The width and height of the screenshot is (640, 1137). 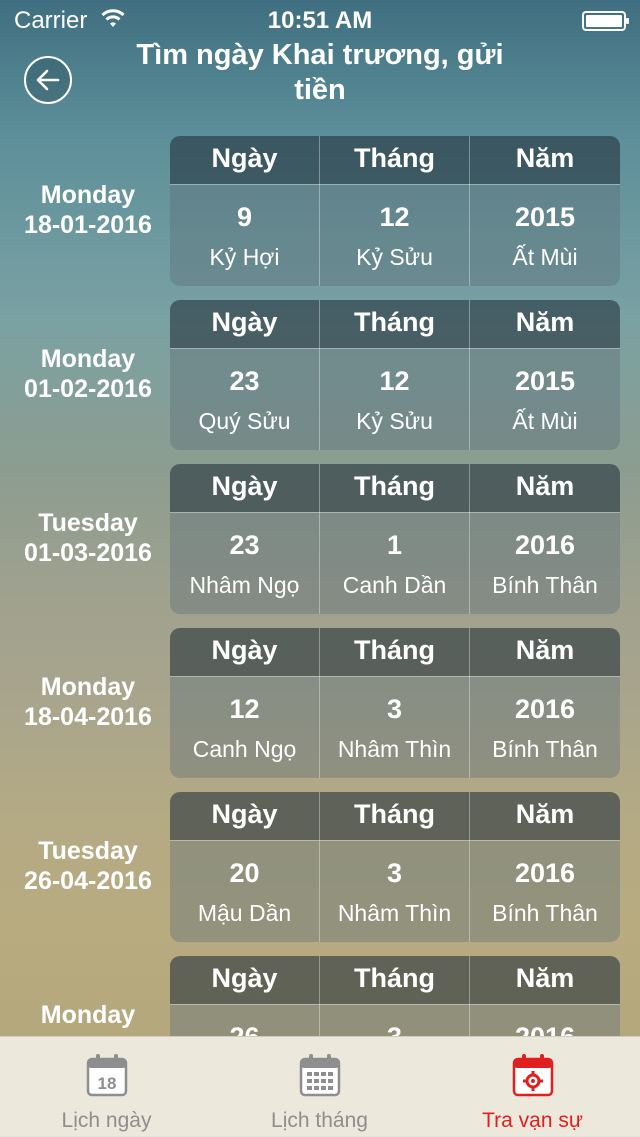 What do you see at coordinates (88, 866) in the screenshot?
I see `date-label: Tuesday 26-04-2016` at bounding box center [88, 866].